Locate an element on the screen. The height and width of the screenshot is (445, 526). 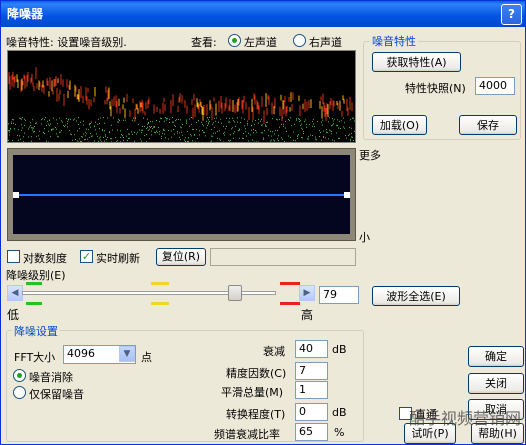
slider-left-arrow: ◀ is located at coordinates (15, 293).